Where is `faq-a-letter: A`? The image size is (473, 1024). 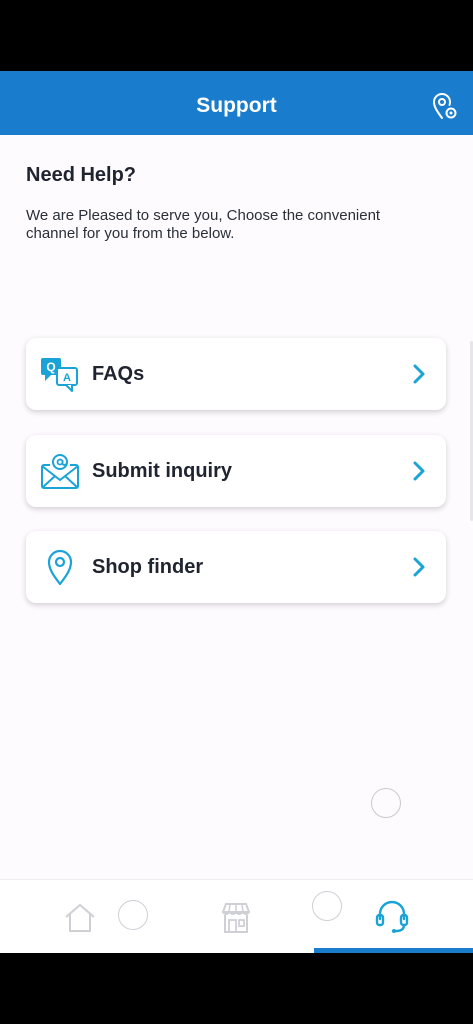
faq-a-letter: A is located at coordinates (67, 378).